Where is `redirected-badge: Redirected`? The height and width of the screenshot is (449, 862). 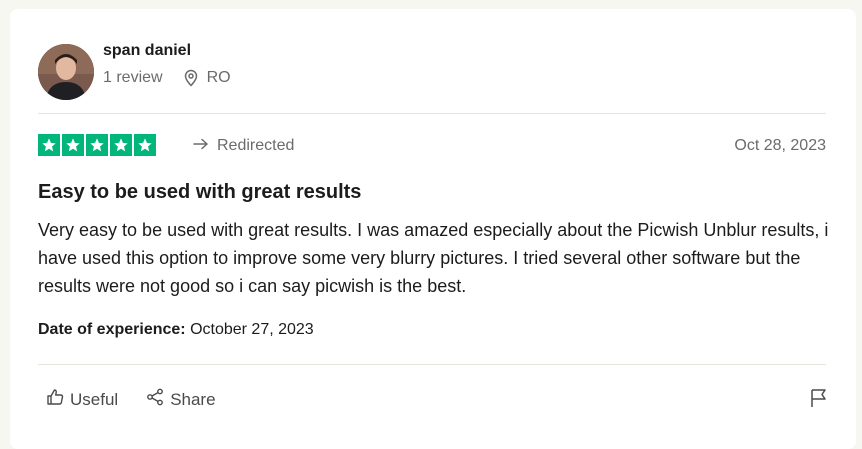 redirected-badge: Redirected is located at coordinates (243, 146).